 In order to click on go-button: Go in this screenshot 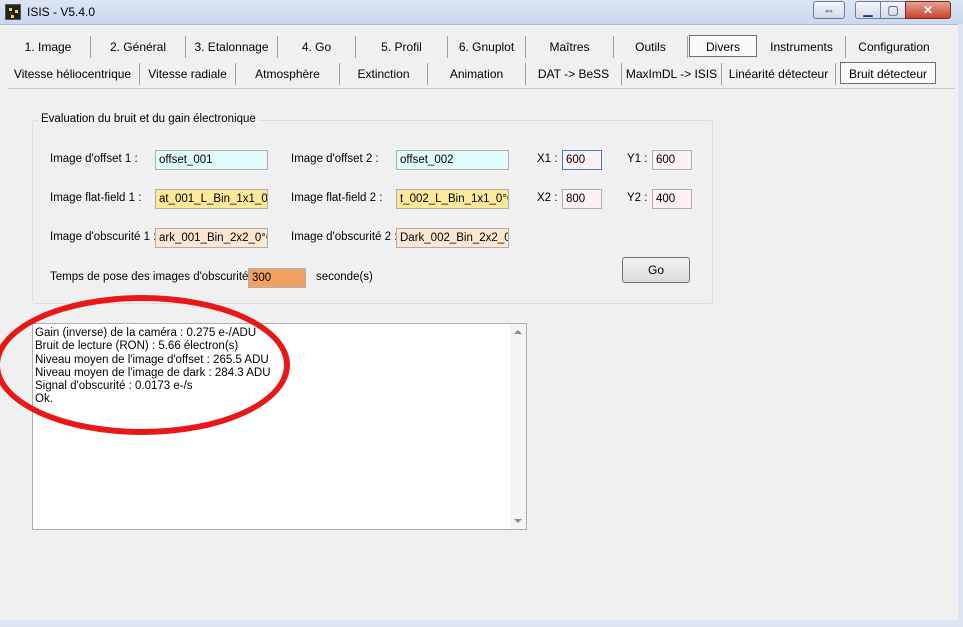, I will do `click(656, 270)`.